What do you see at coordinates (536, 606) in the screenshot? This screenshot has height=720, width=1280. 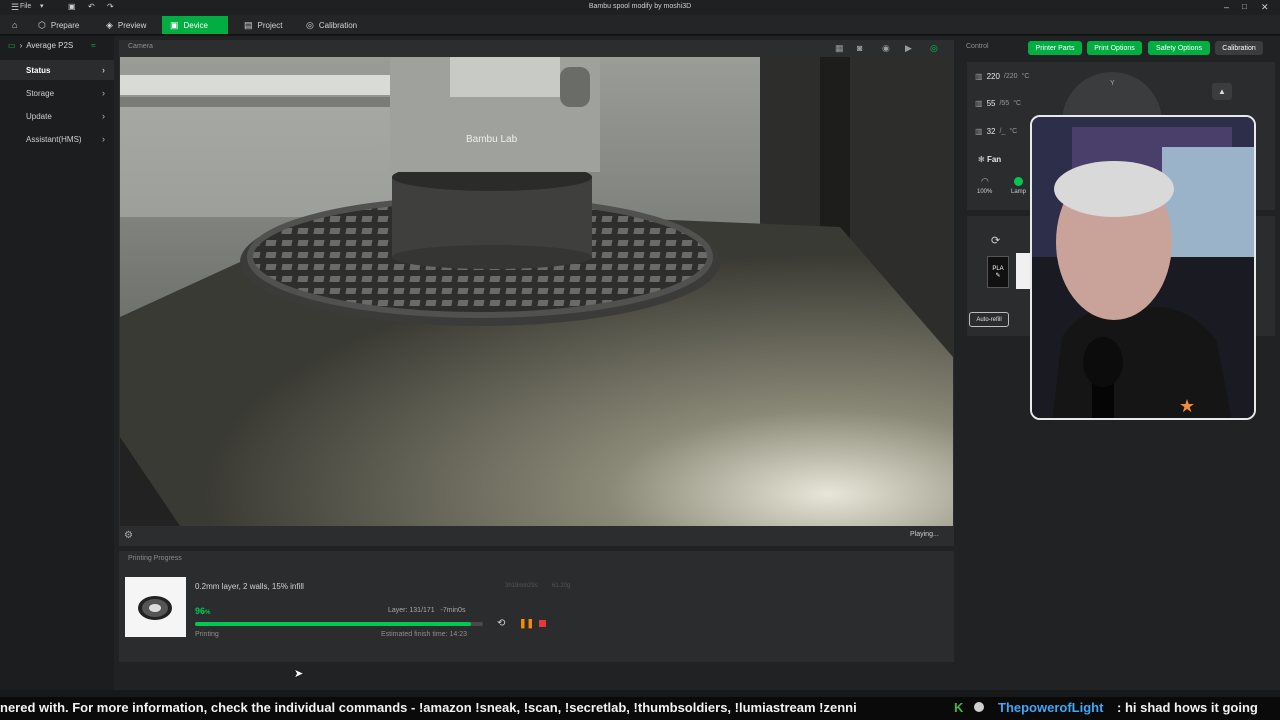 I see `printing-progress-panel` at bounding box center [536, 606].